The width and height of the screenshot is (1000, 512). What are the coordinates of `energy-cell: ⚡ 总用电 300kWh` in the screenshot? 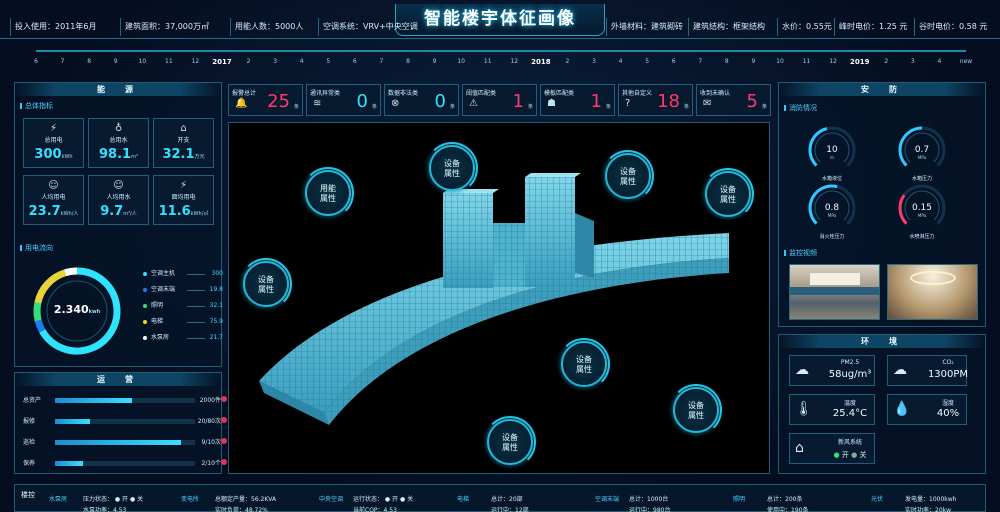 It's located at (53, 143).